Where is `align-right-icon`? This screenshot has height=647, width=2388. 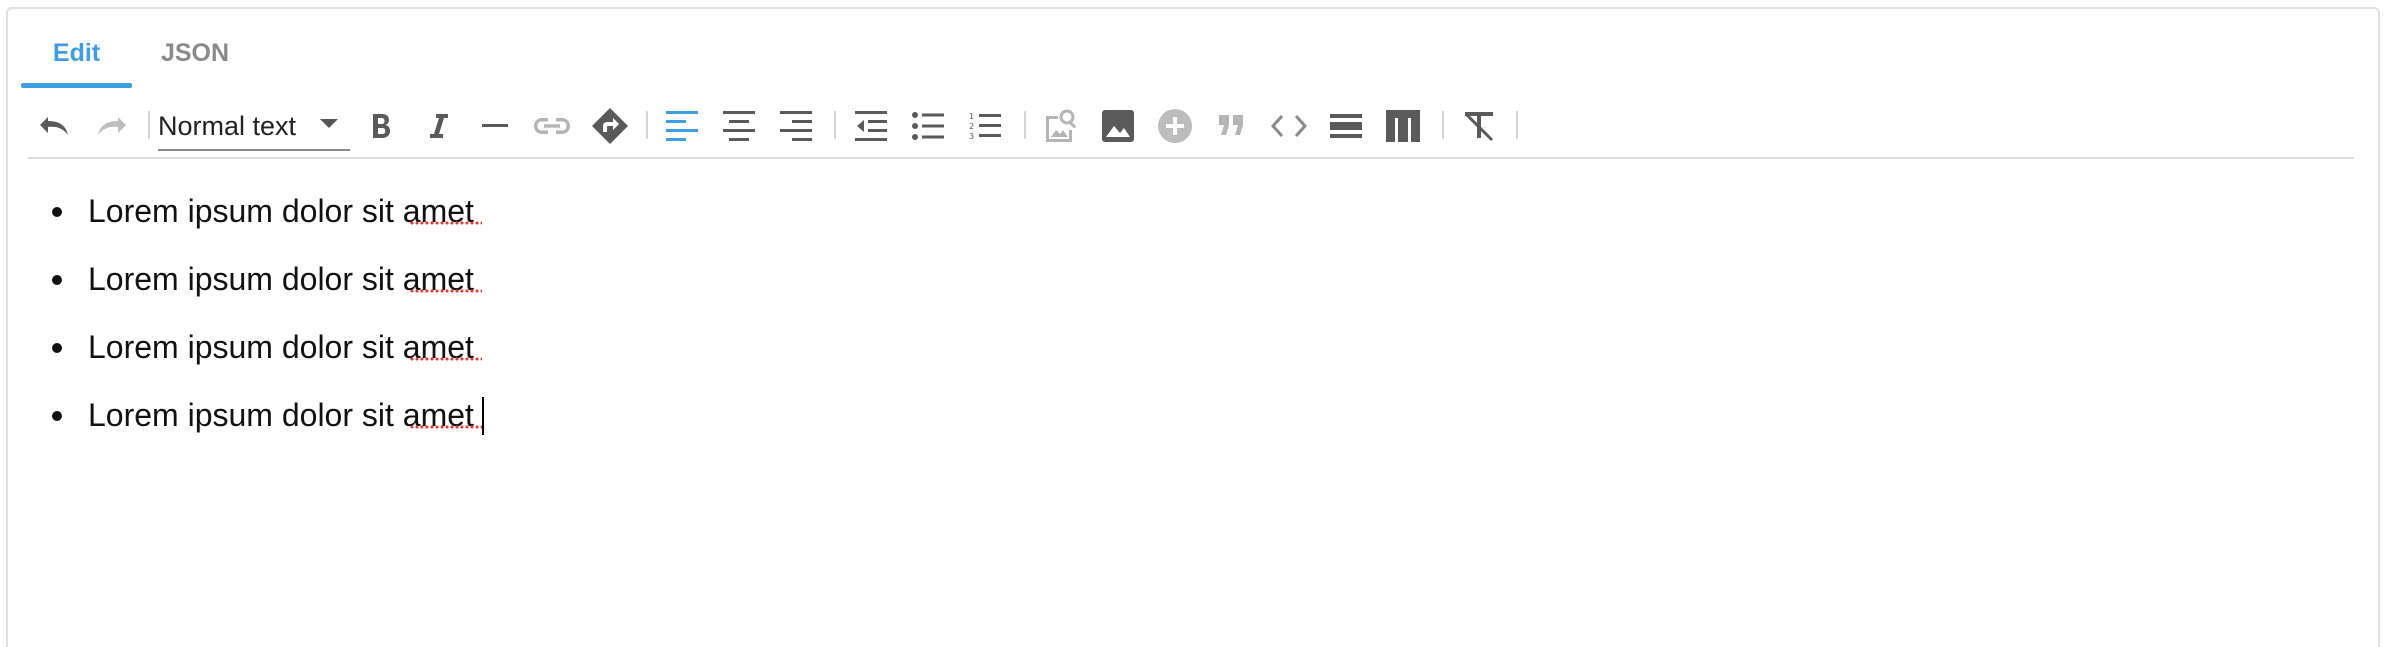 align-right-icon is located at coordinates (796, 126).